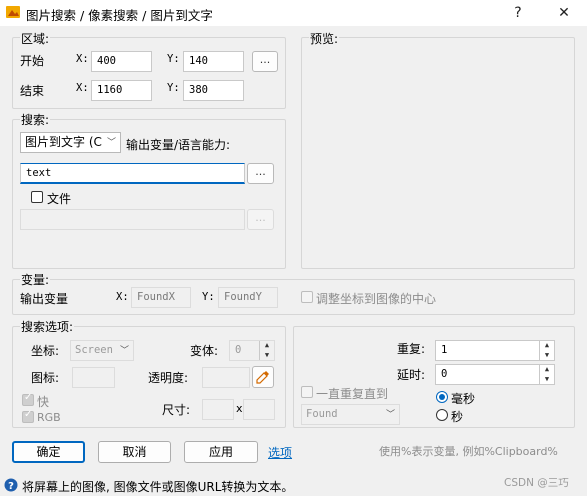 This screenshot has width=587, height=496. I want to click on start-label: 开始, so click(32, 61).